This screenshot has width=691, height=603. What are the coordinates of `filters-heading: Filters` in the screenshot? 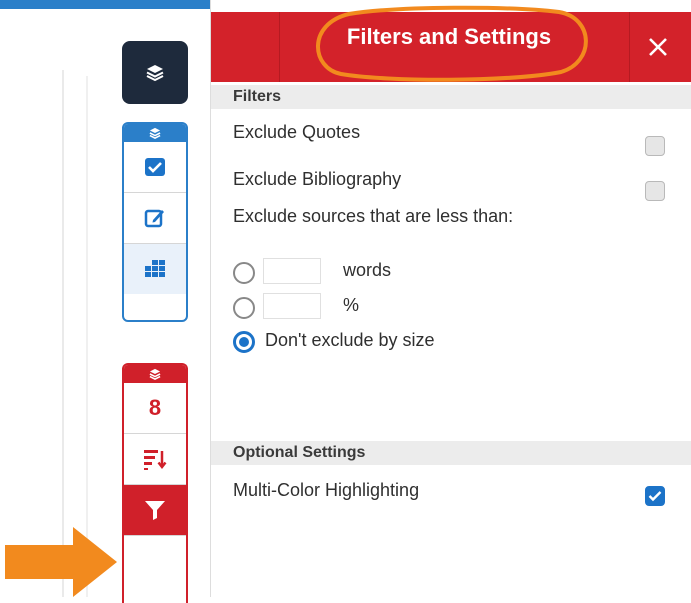 It's located at (451, 97).